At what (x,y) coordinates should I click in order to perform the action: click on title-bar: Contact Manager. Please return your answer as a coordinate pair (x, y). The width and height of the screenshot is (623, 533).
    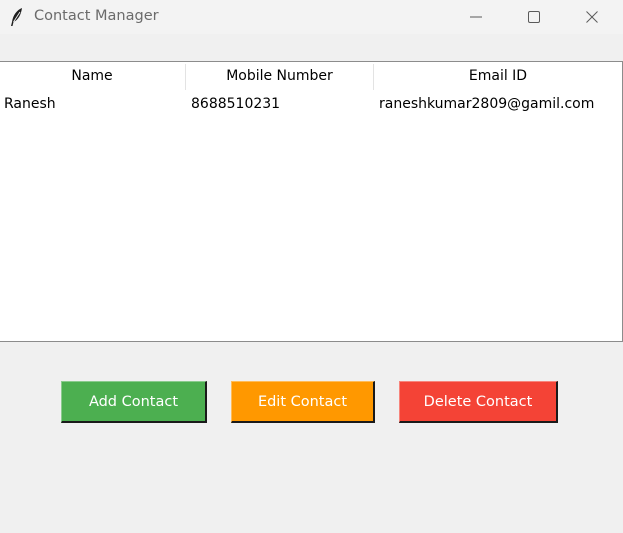
    Looking at the image, I should click on (311, 17).